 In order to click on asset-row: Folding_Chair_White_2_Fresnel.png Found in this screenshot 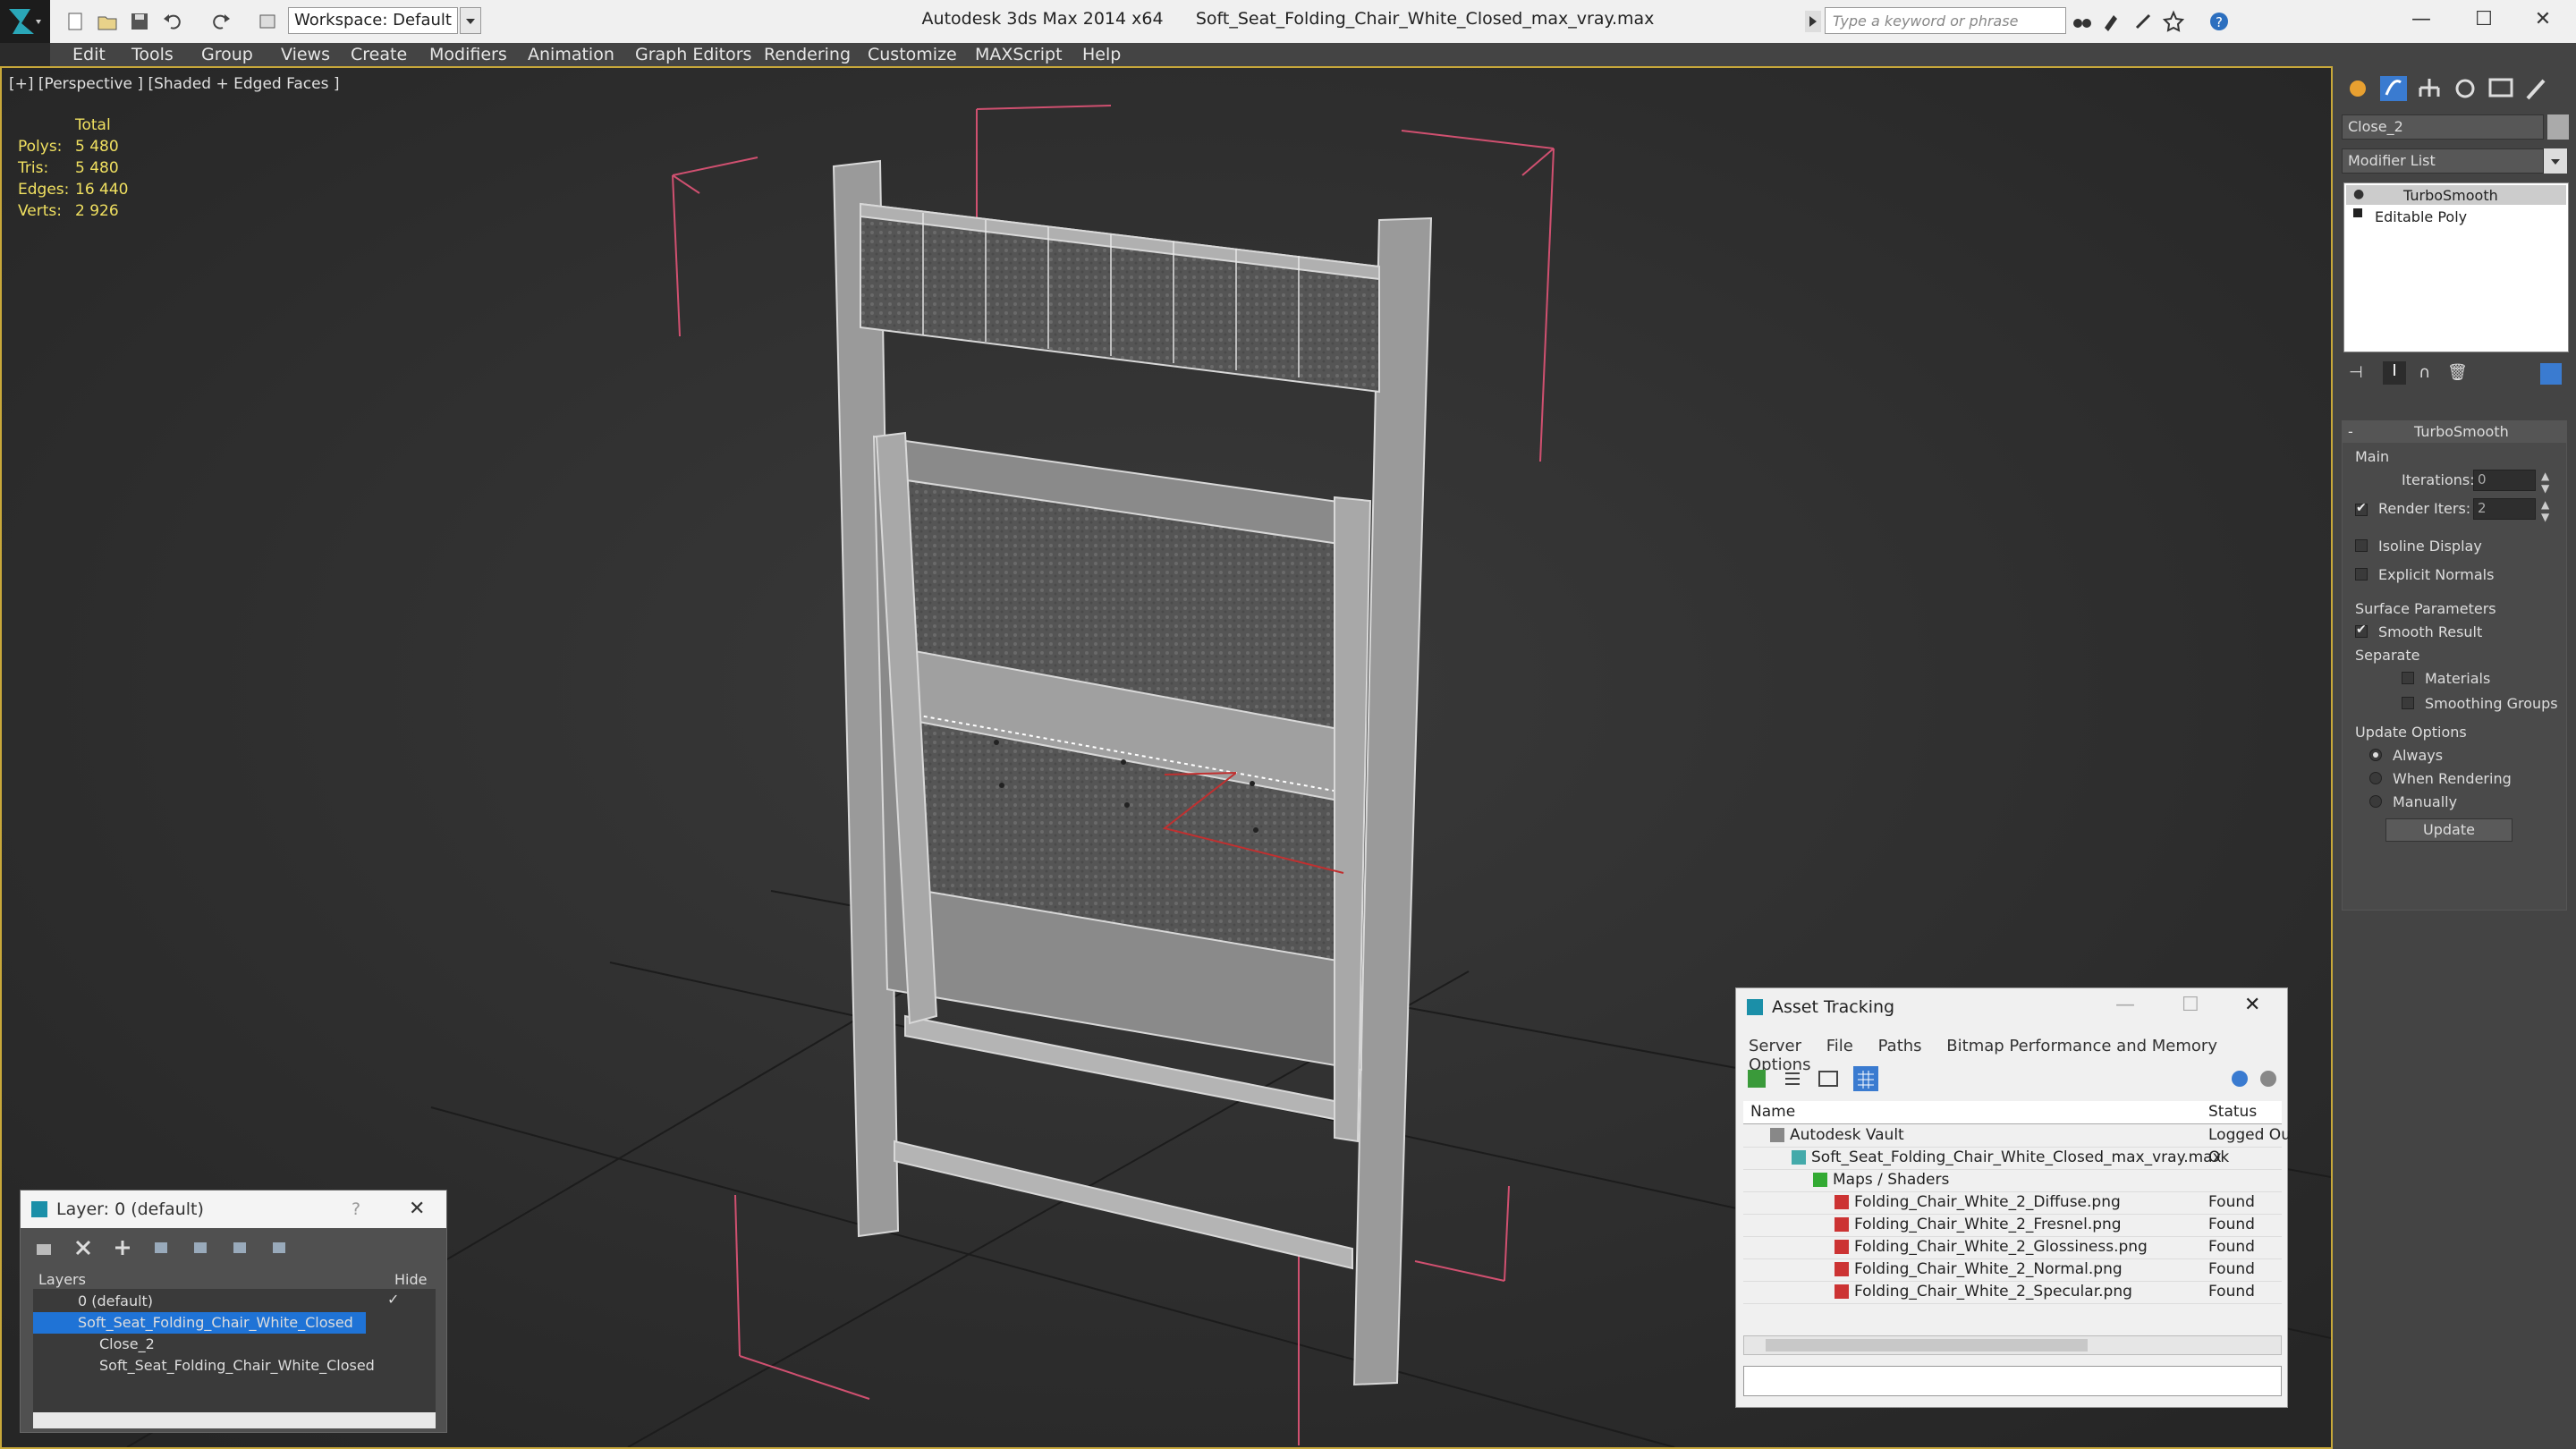, I will do `click(2012, 1225)`.